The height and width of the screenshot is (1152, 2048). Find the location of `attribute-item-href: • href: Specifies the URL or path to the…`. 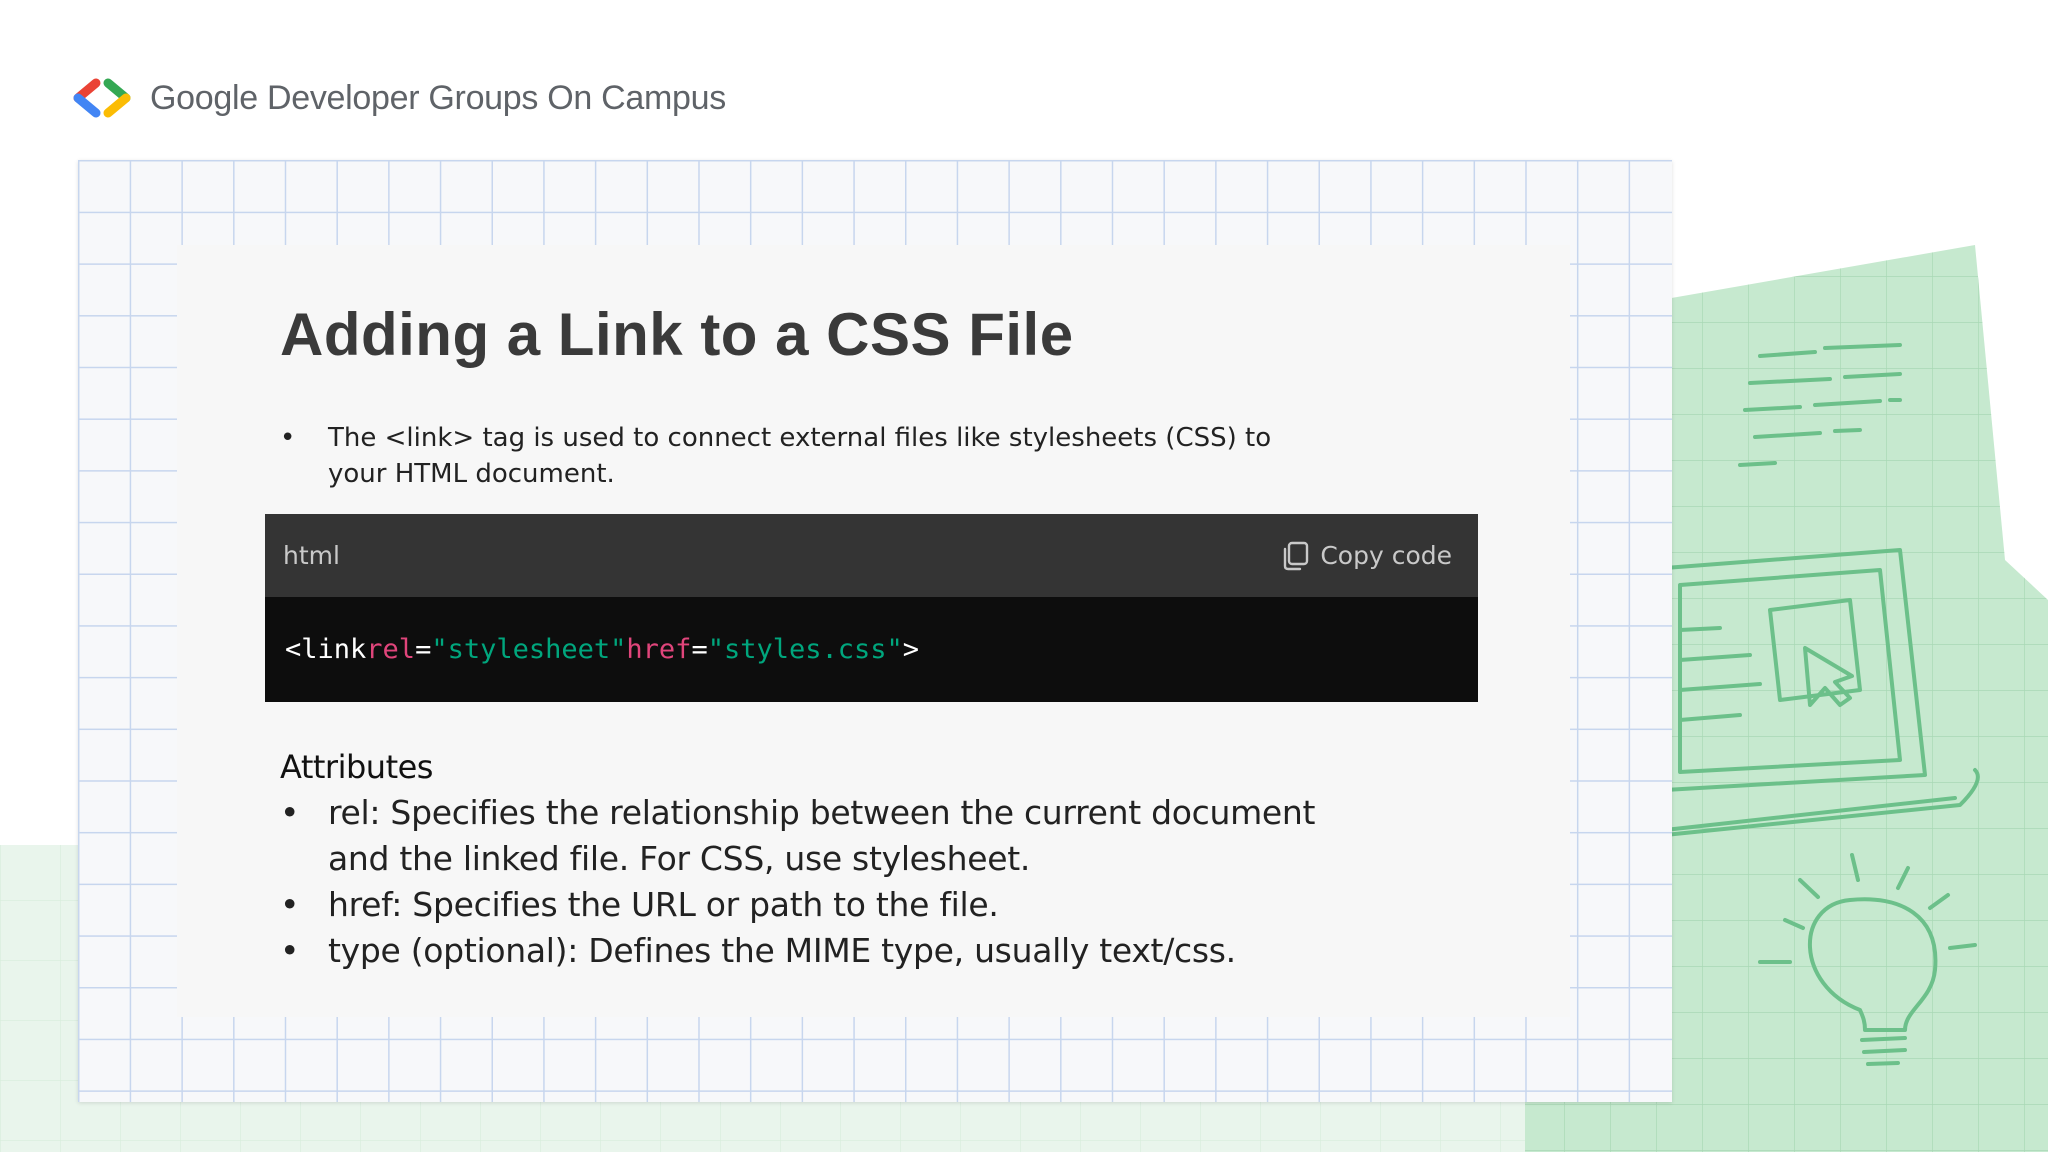

attribute-item-href: • href: Specifies the URL or path to the… is located at coordinates (830, 905).